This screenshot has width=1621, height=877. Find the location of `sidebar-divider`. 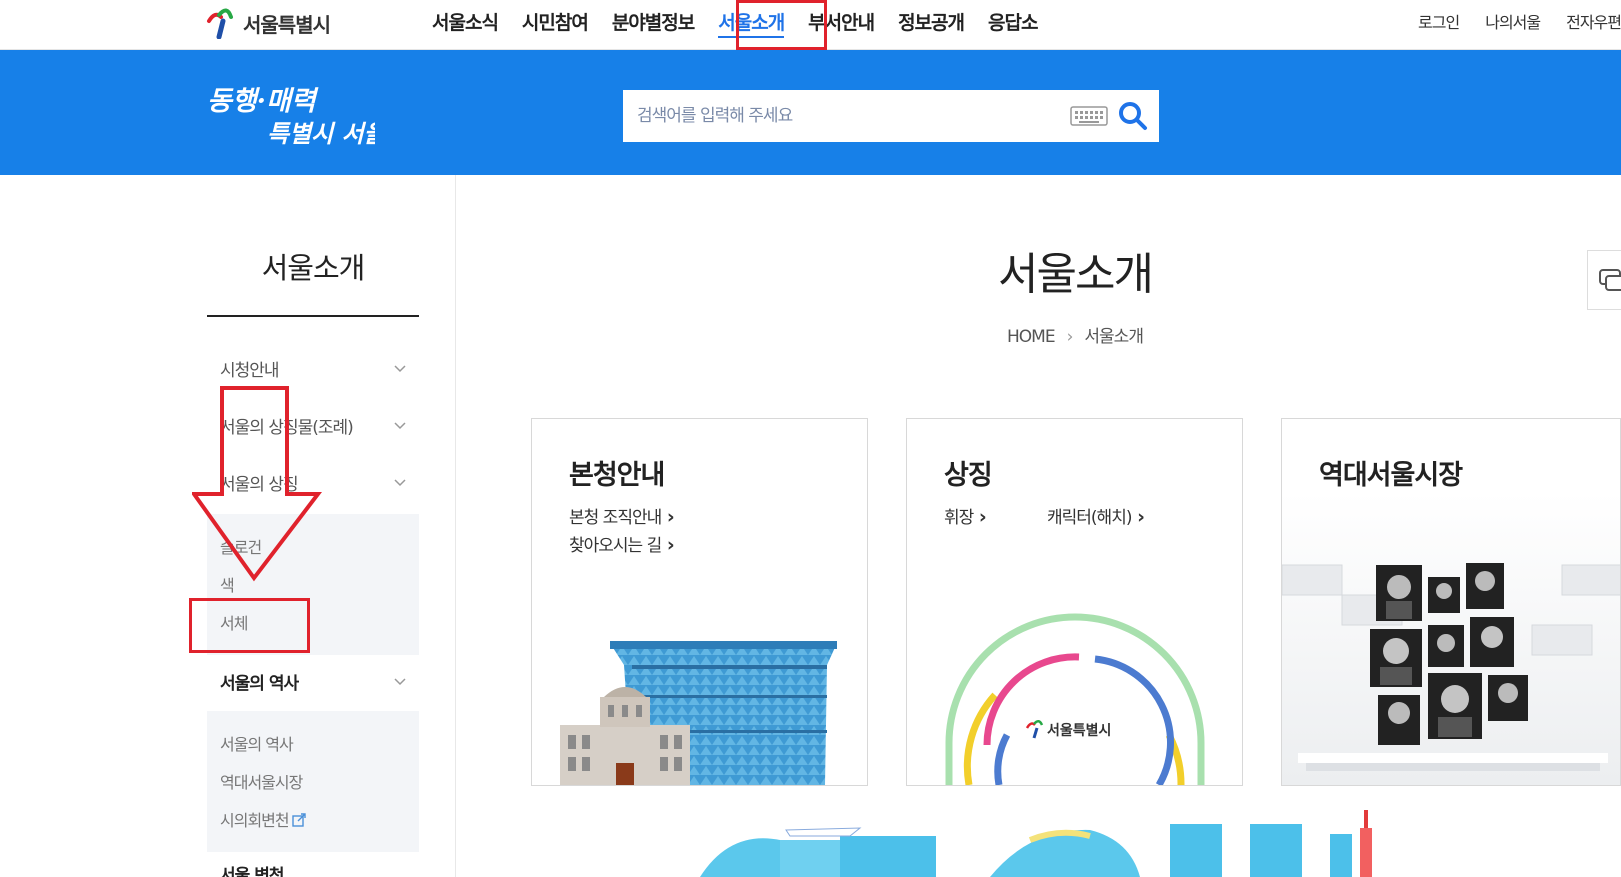

sidebar-divider is located at coordinates (313, 316).